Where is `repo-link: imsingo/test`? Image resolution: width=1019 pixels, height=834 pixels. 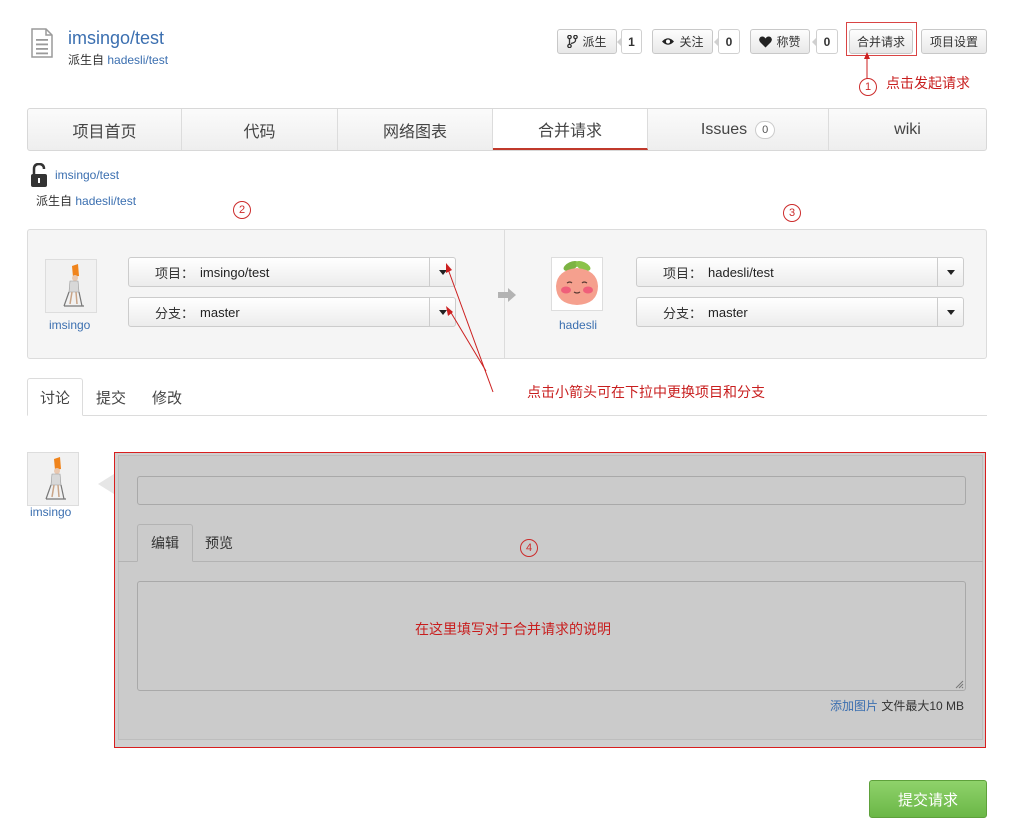 repo-link: imsingo/test is located at coordinates (87, 175).